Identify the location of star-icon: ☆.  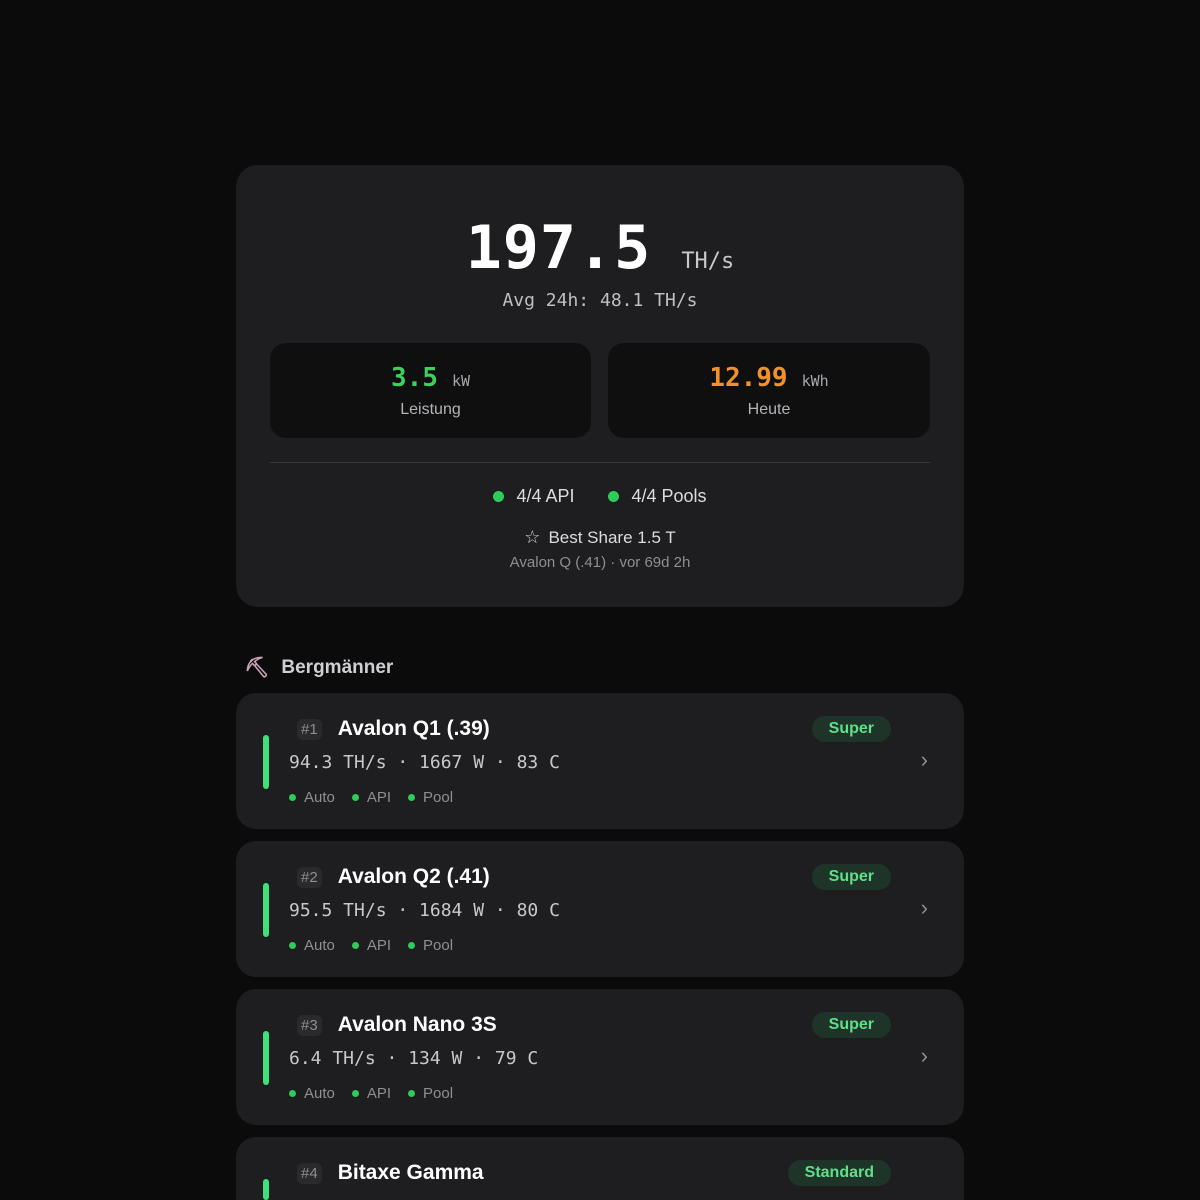
(532, 537).